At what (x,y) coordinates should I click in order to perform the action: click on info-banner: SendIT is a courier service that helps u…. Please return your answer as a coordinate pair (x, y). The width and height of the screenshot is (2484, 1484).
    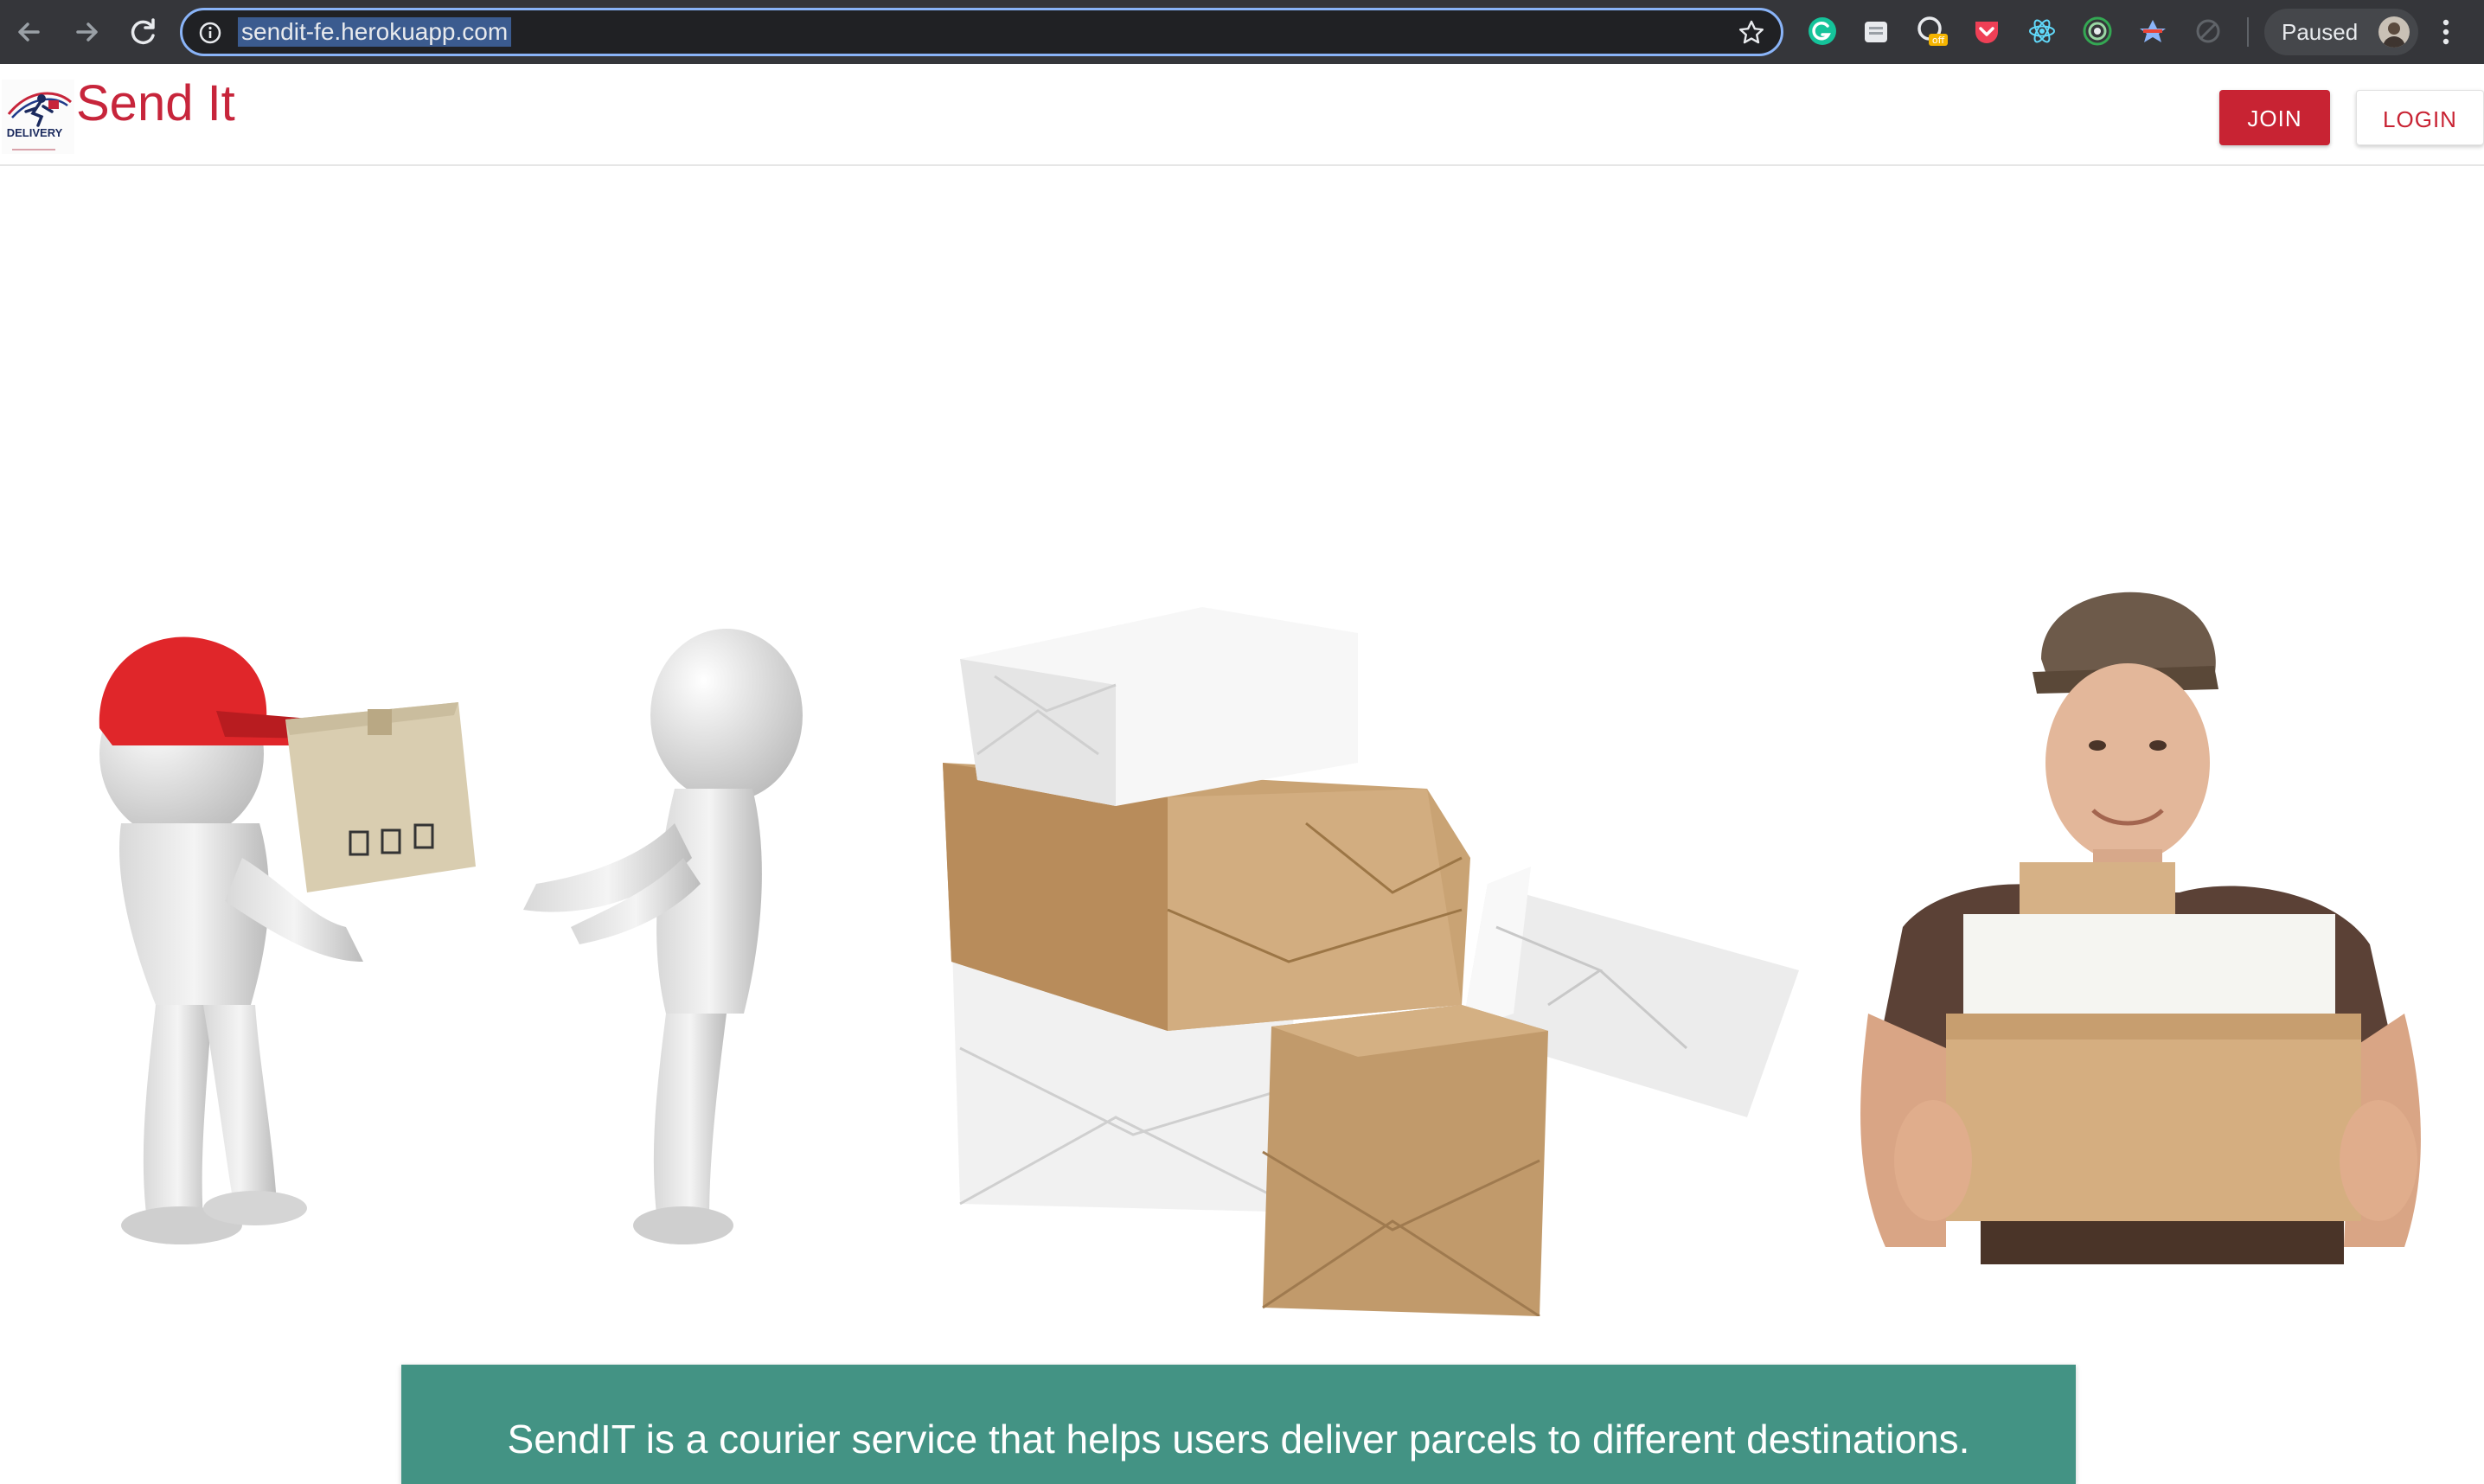
    Looking at the image, I should click on (1238, 1425).